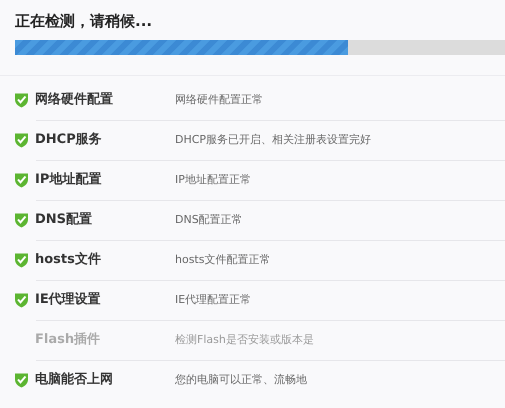 The height and width of the screenshot is (408, 505). I want to click on check-result: hosts文件配置正常, so click(222, 260).